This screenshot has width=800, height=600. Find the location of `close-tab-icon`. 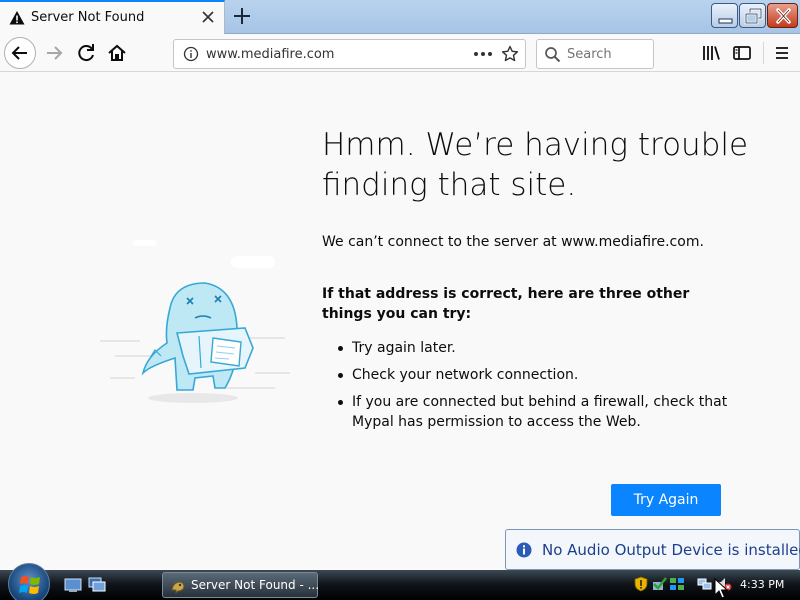

close-tab-icon is located at coordinates (208, 17).